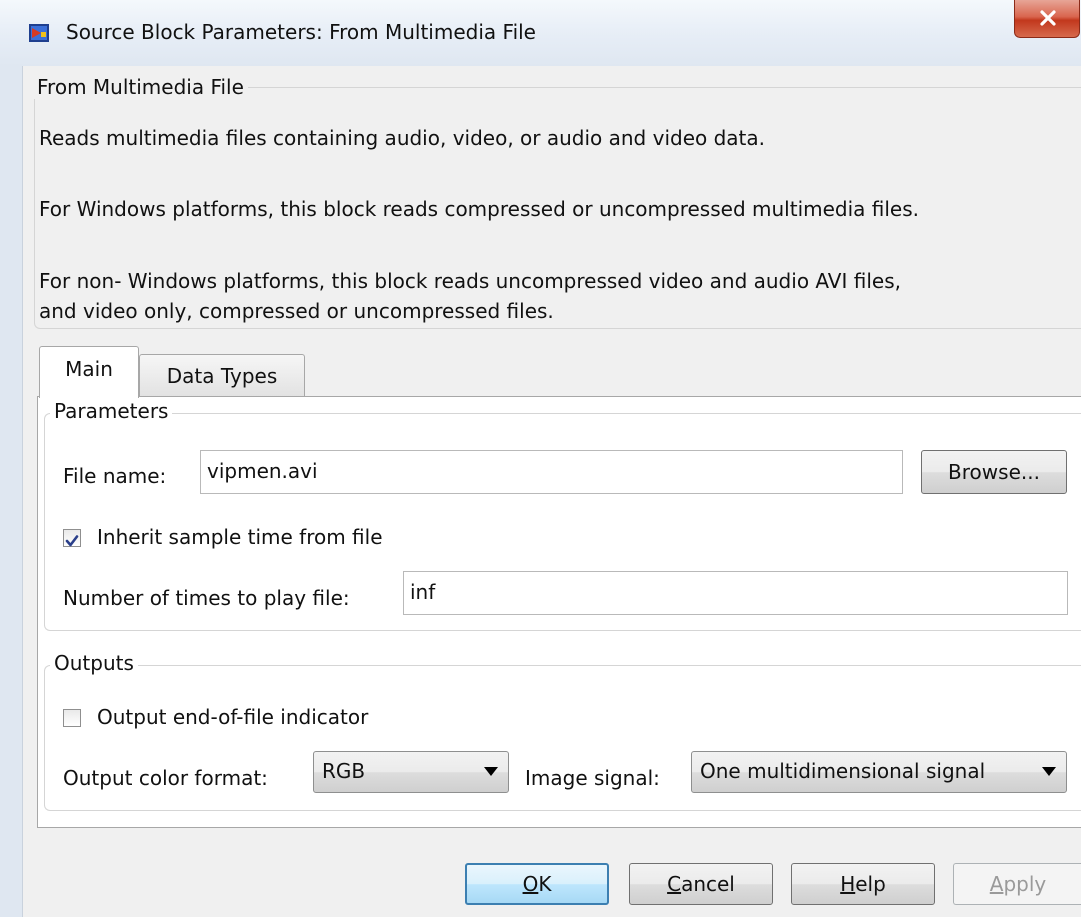 This screenshot has height=917, width=1081. Describe the element at coordinates (72, 718) in the screenshot. I see `eof-indicator-checkbox` at that location.